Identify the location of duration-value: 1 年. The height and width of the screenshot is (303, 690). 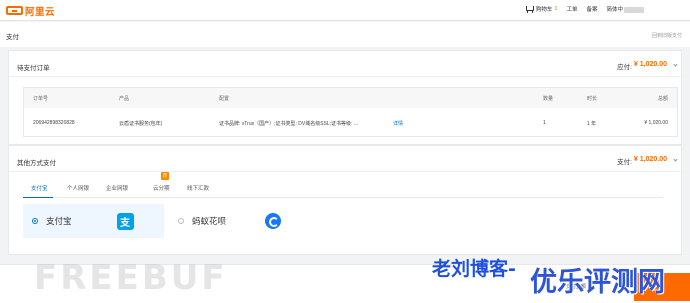
(592, 124).